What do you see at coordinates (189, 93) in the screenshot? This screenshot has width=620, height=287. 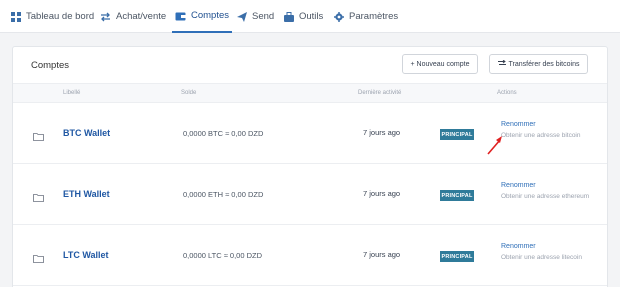 I see `column-header-solde: Solde` at bounding box center [189, 93].